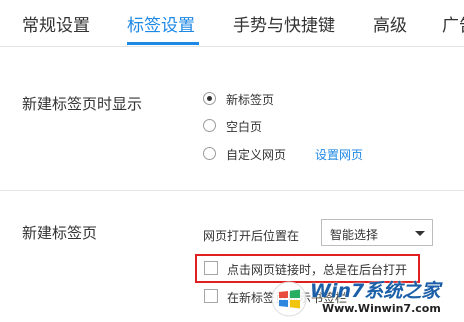  What do you see at coordinates (211, 296) in the screenshot?
I see `show-bookmarks-checkbox` at bounding box center [211, 296].